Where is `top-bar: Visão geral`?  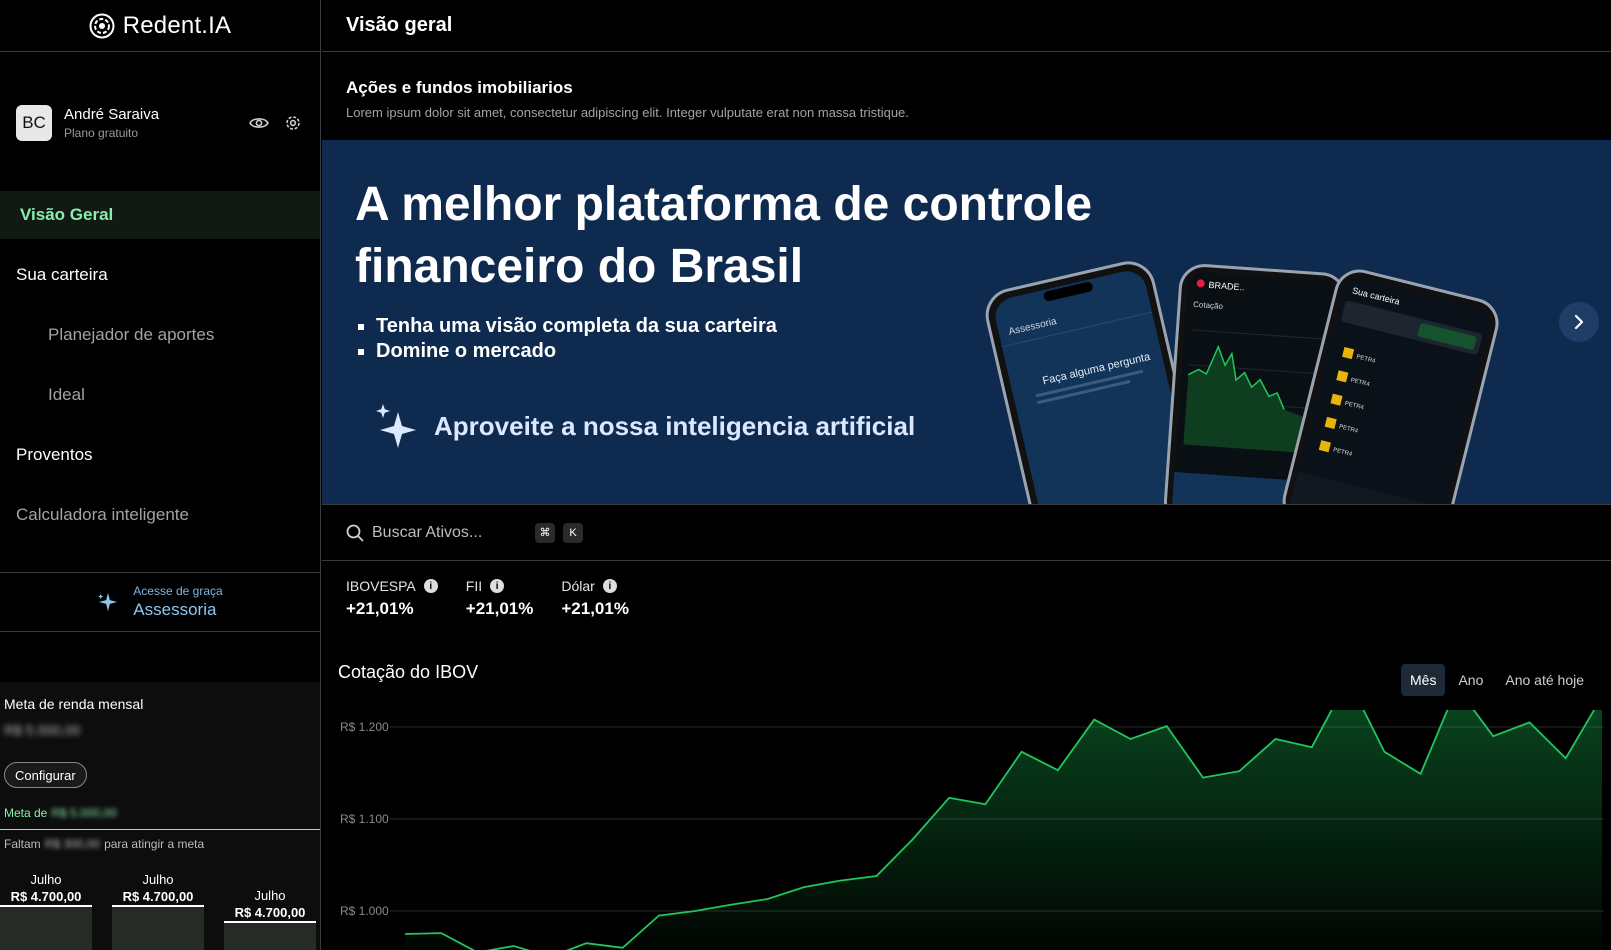 top-bar: Visão geral is located at coordinates (966, 26).